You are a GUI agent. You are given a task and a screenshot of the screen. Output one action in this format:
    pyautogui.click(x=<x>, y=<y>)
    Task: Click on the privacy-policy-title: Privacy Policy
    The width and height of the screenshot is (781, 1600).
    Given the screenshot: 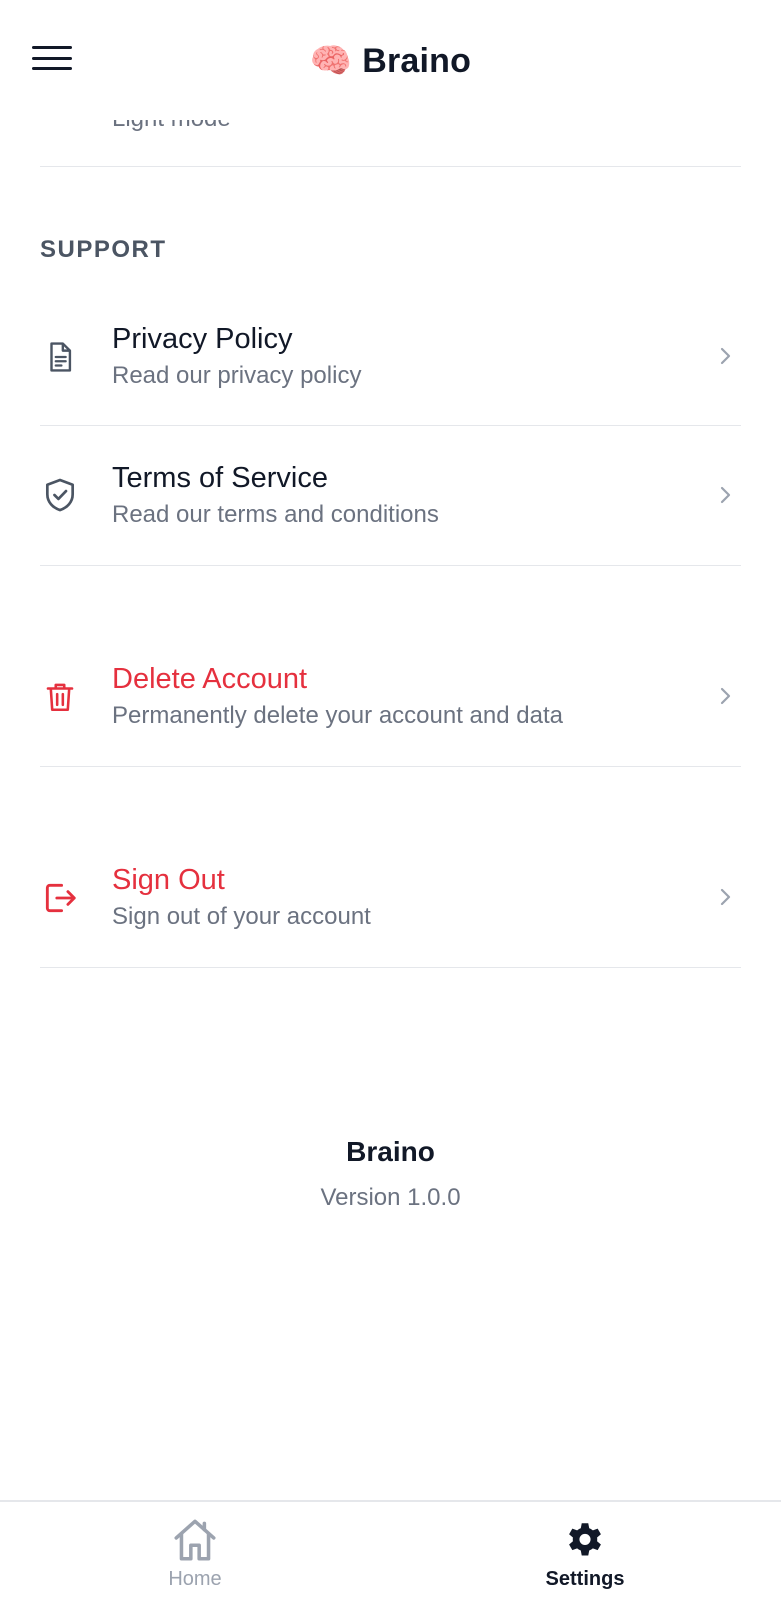 What is the action you would take?
    pyautogui.click(x=202, y=339)
    